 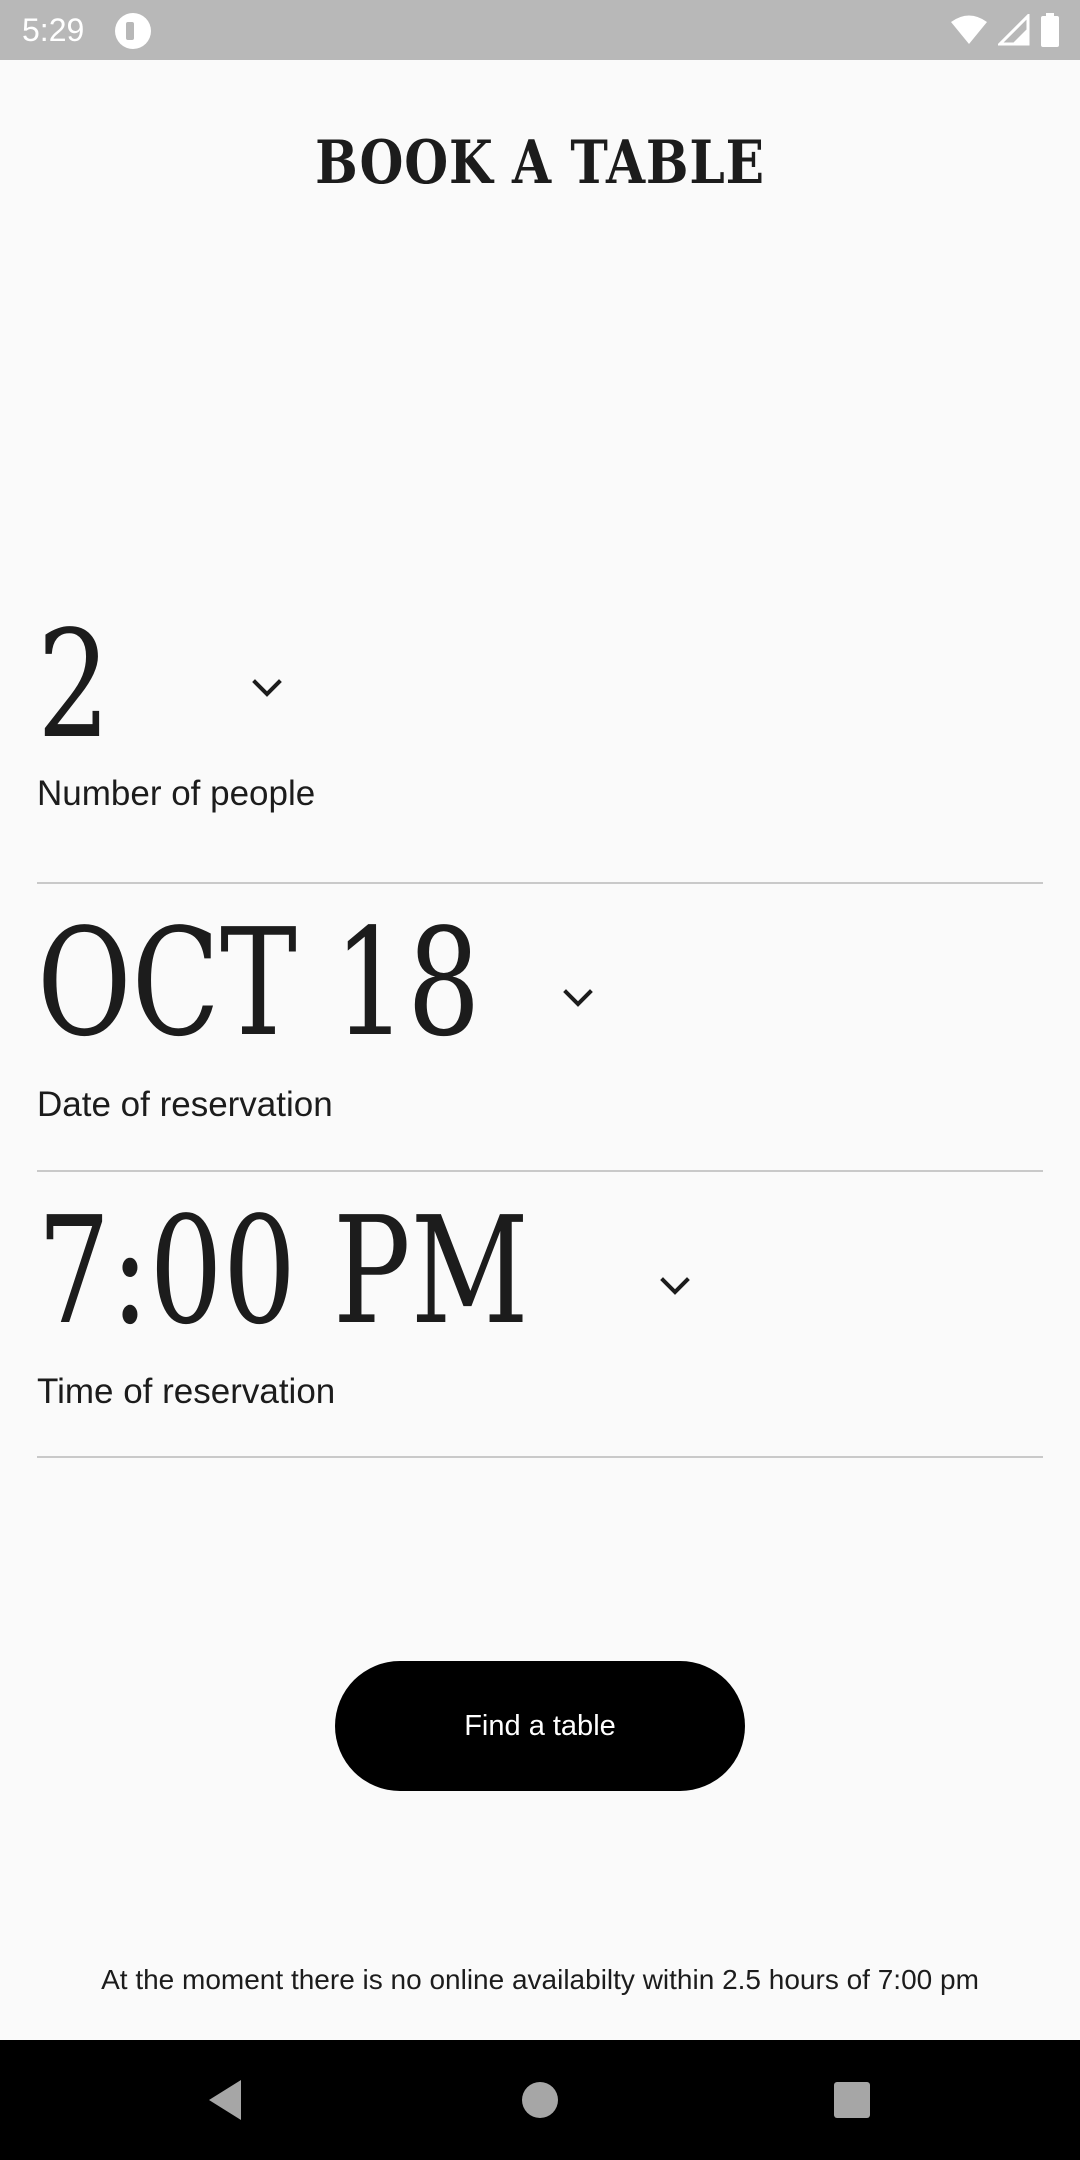 What do you see at coordinates (1050, 30) in the screenshot?
I see `battery-icon` at bounding box center [1050, 30].